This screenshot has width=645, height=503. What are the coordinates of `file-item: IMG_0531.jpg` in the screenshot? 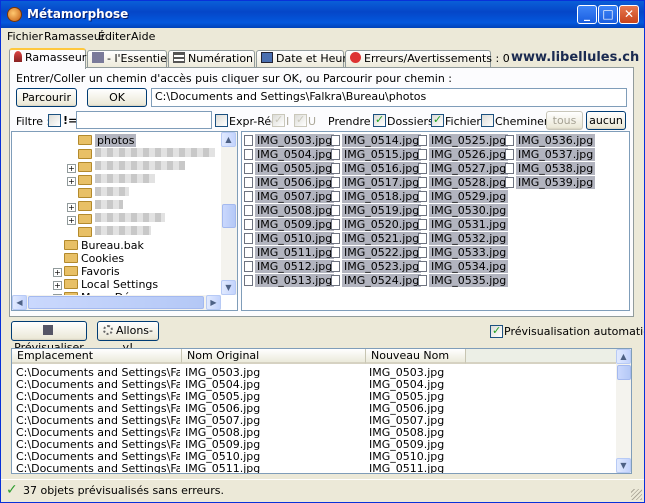 It's located at (463, 224).